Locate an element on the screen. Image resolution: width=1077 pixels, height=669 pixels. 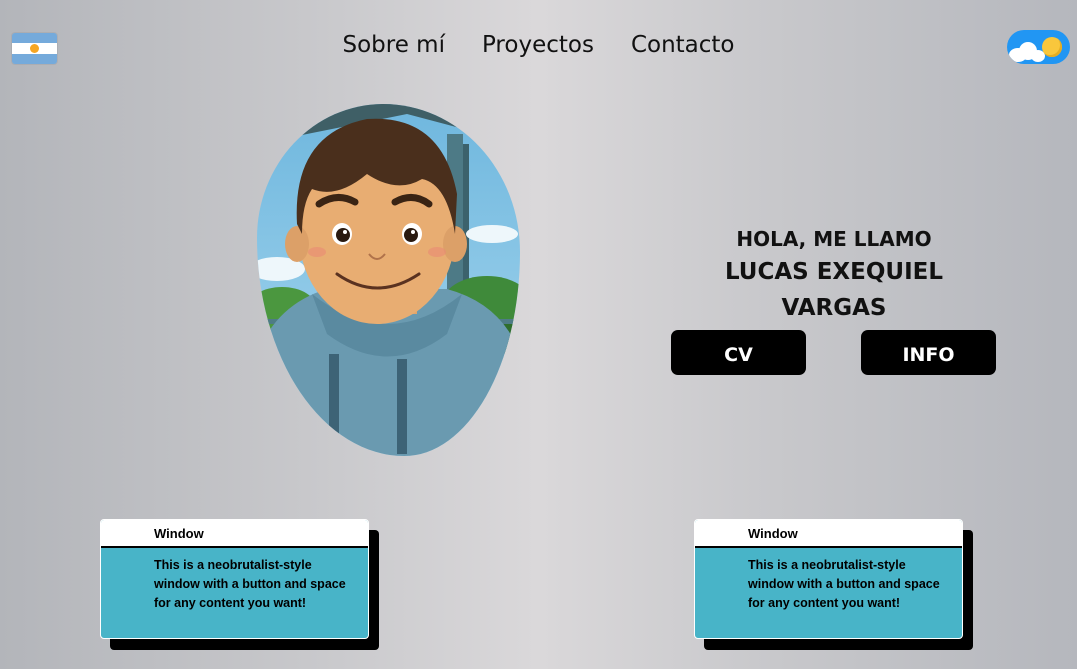
hero-greeting: HOLA, ME LLAMO is located at coordinates (834, 239).